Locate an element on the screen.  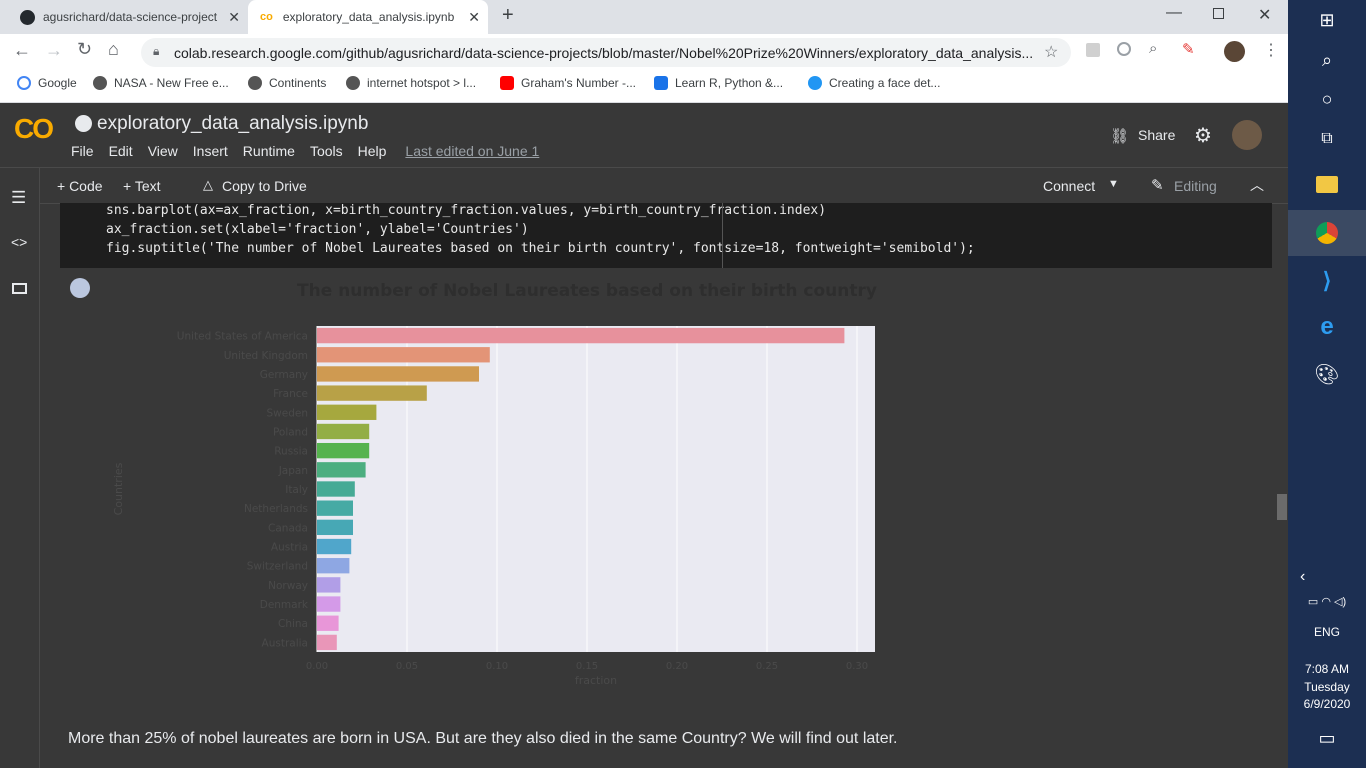
notification-icon: ▭ is located at coordinates (1327, 738).